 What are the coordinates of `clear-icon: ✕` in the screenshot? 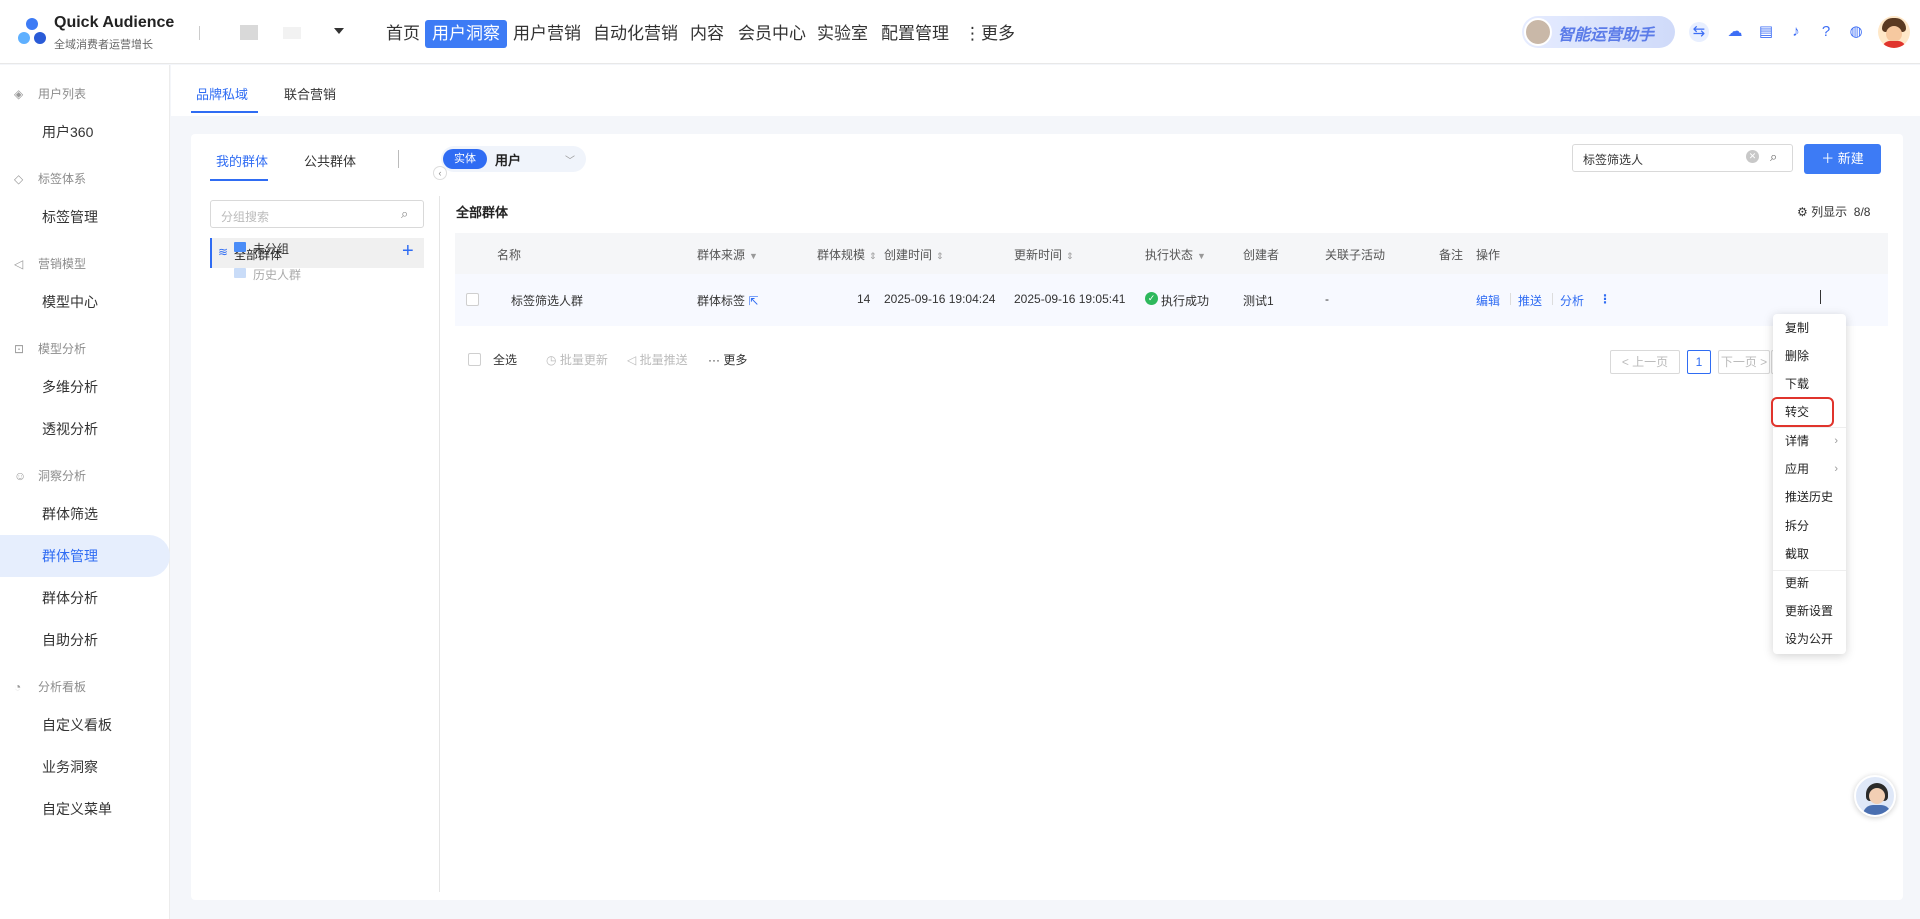 It's located at (1752, 156).